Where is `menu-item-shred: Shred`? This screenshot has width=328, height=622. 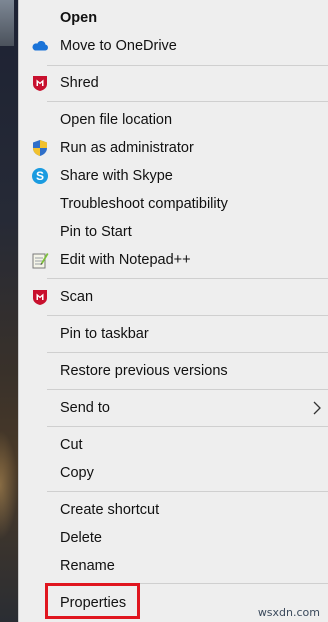 menu-item-shred: Shred is located at coordinates (173, 83).